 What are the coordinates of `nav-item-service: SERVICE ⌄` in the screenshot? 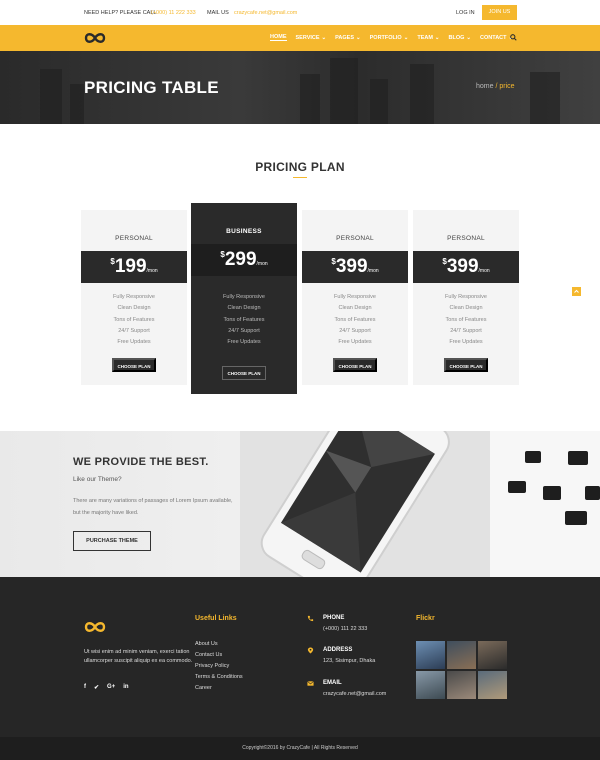 It's located at (311, 37).